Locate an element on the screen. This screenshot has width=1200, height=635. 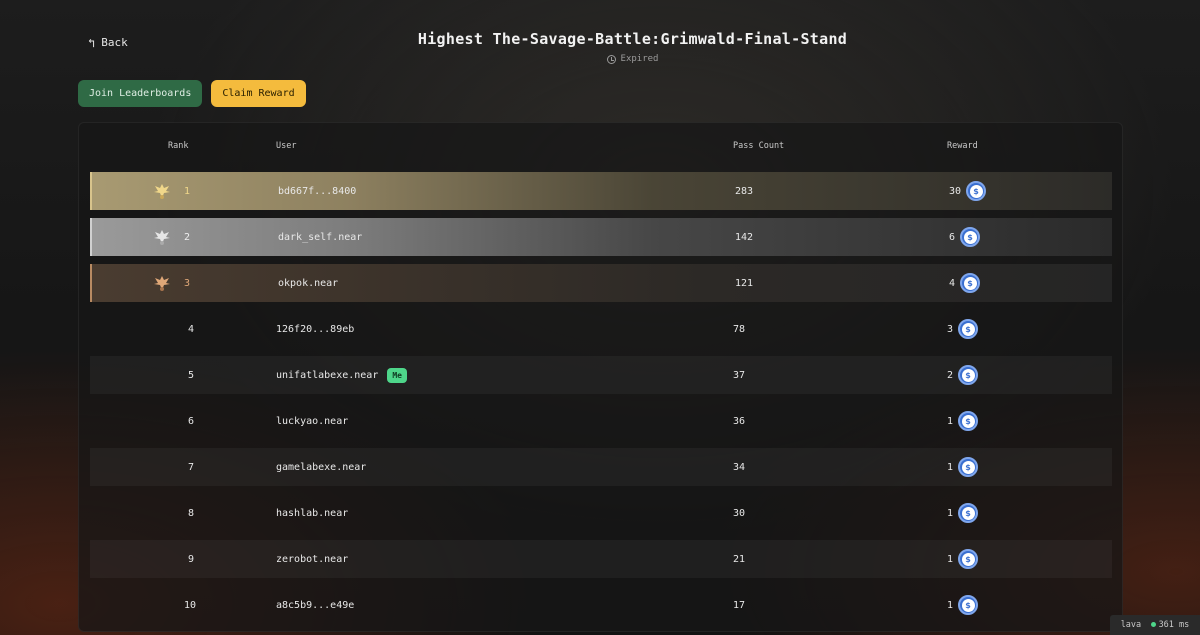
user-cell: a8c5b9...e49e is located at coordinates (315, 605).